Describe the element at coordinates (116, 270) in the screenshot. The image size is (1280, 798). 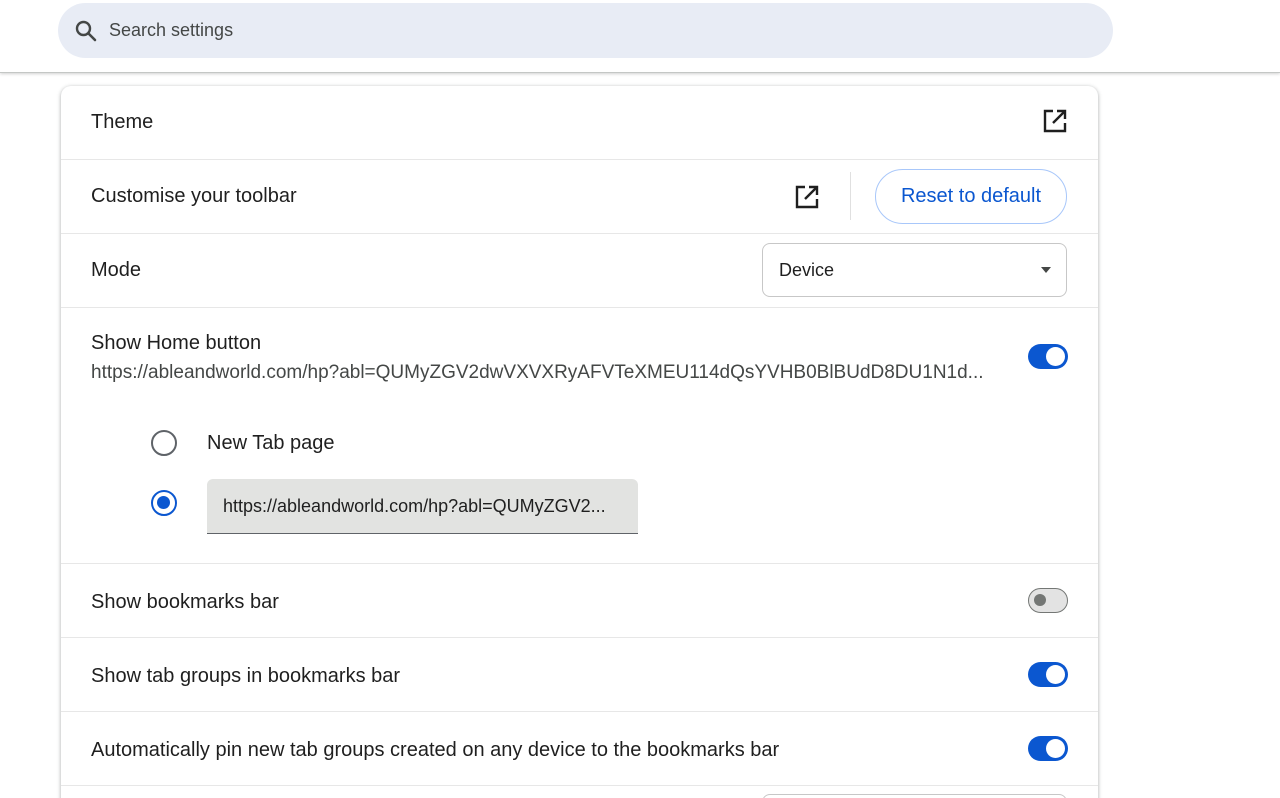
I see `mode-label: Mode` at that location.